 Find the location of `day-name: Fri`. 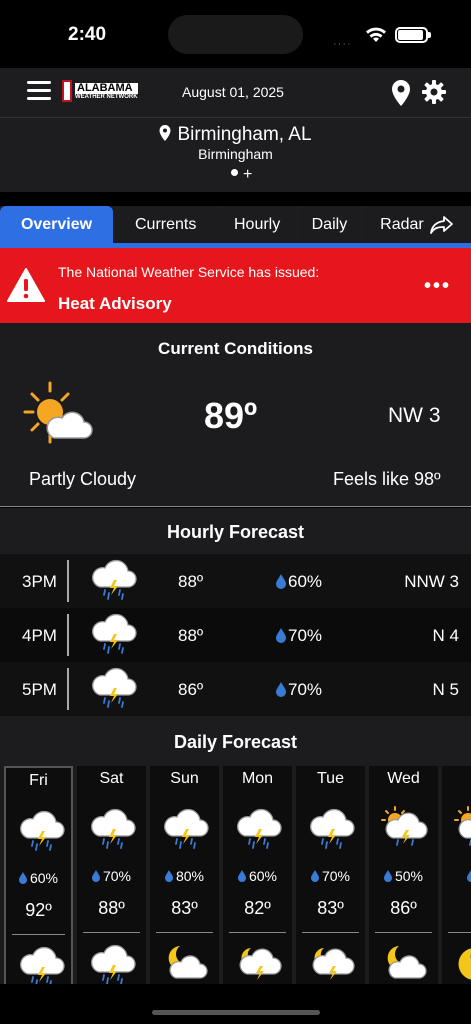

day-name: Fri is located at coordinates (38, 780).